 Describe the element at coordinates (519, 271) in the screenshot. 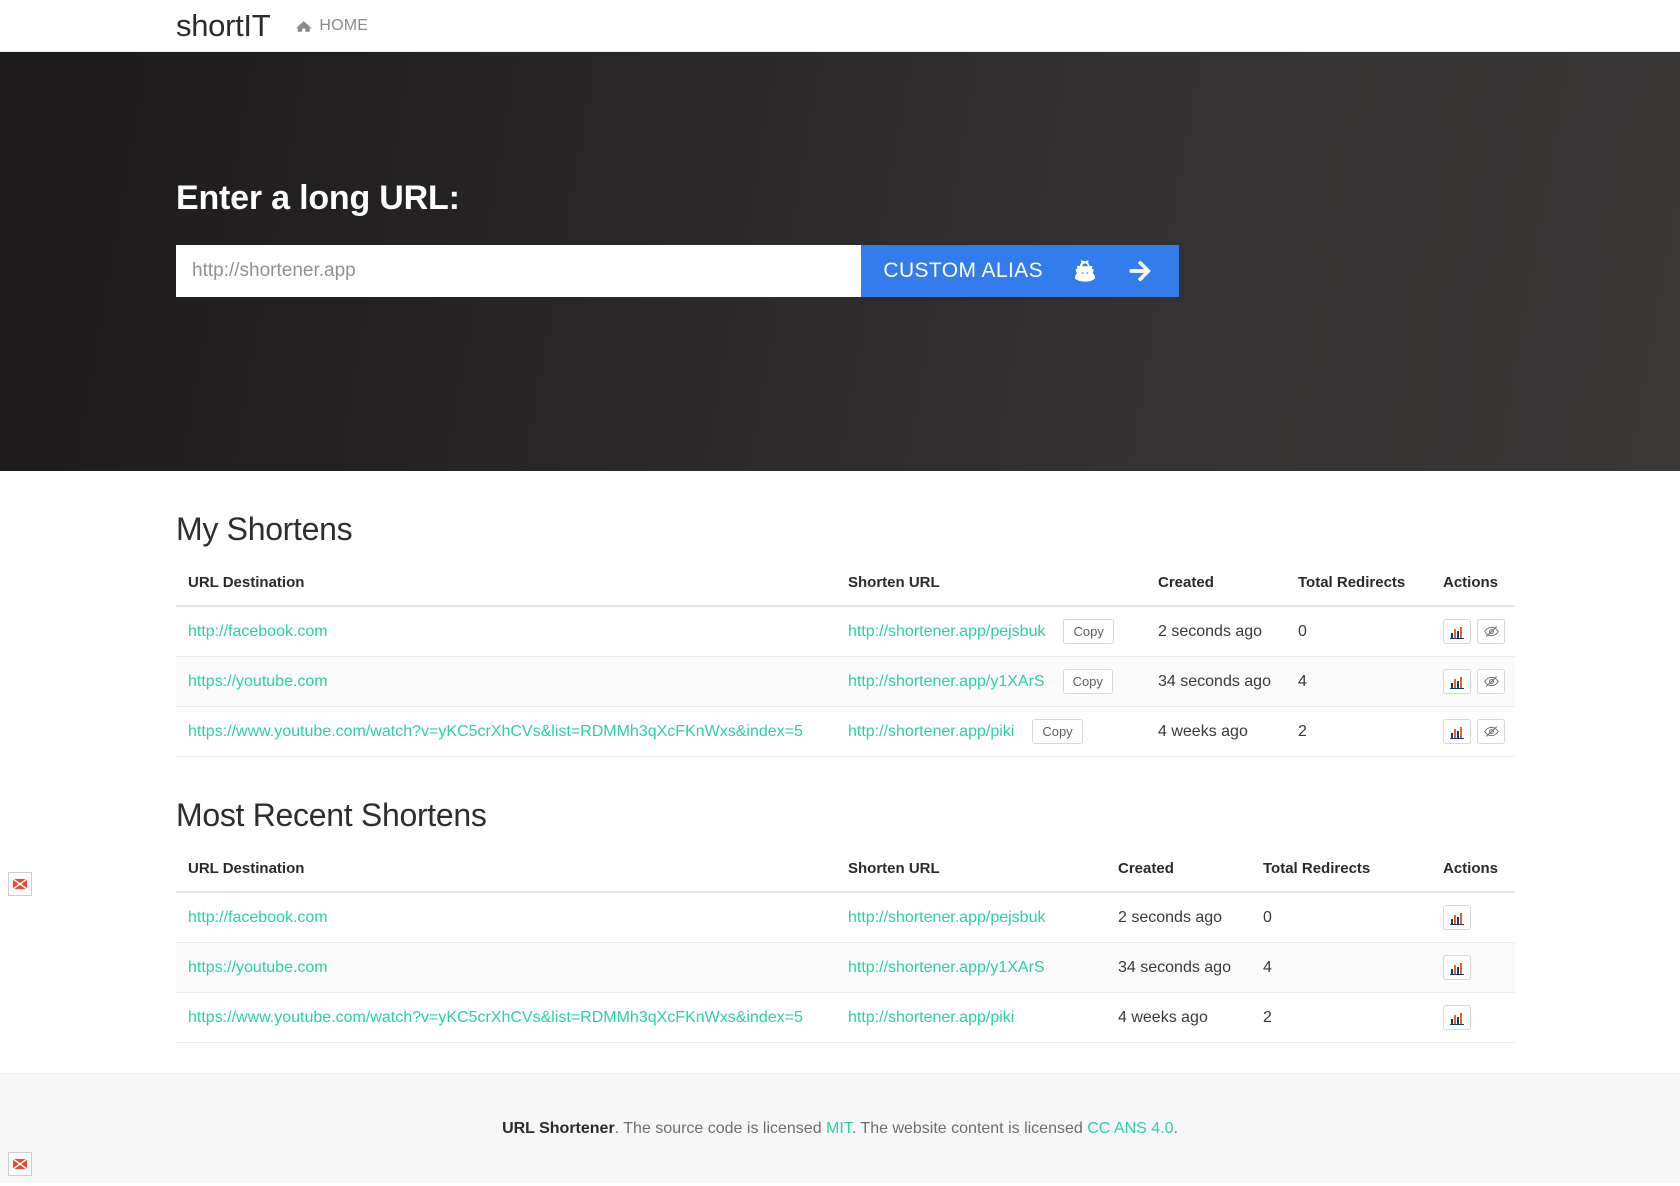

I see `long-url-input` at that location.